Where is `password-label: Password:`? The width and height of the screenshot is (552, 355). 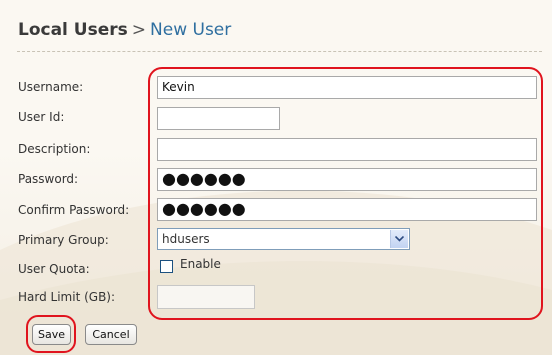
password-label: Password: is located at coordinates (48, 179).